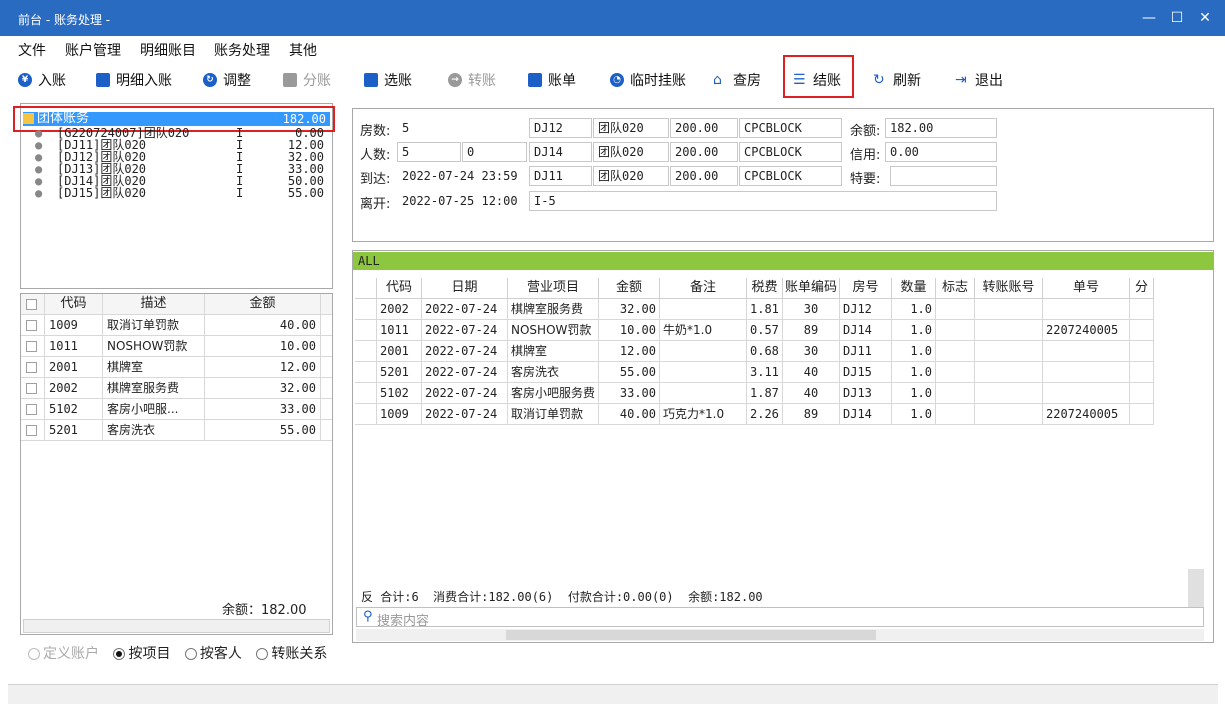 This screenshot has width=1225, height=707. What do you see at coordinates (629, 414) in the screenshot?
I see `grid-cell-amount: 40.00` at bounding box center [629, 414].